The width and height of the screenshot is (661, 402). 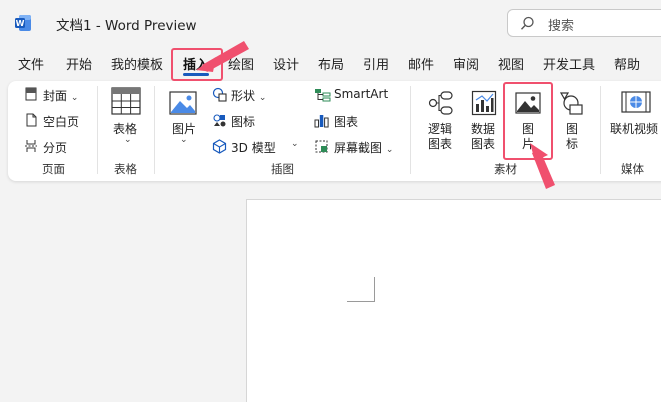 I want to click on text-margin-marker, so click(x=361, y=289).